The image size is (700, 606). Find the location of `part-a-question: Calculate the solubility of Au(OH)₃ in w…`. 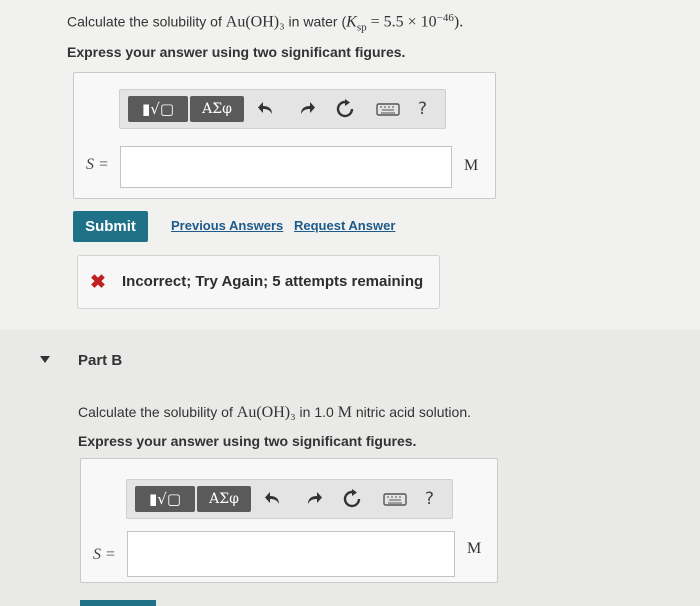

part-a-question: Calculate the solubility of Au(OH)₃ in w… is located at coordinates (265, 22).